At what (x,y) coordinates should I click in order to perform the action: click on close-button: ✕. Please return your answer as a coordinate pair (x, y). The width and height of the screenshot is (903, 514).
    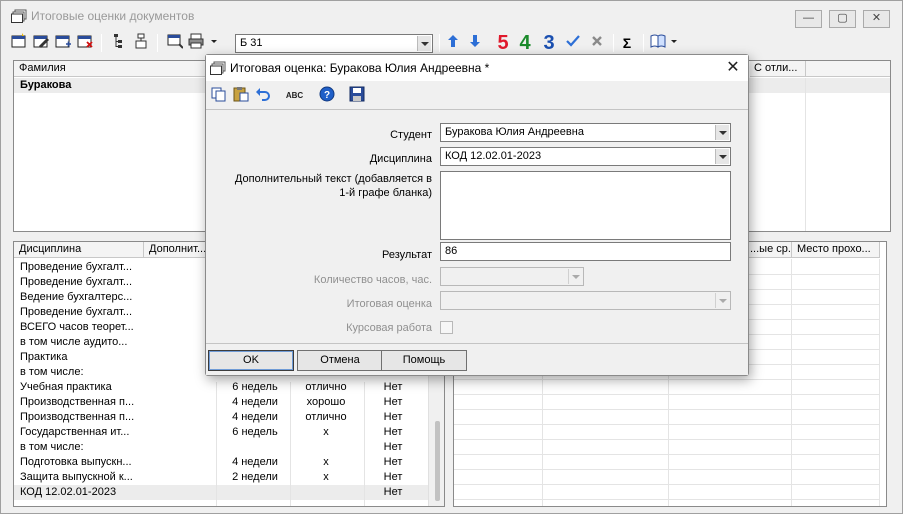
    Looking at the image, I should click on (876, 19).